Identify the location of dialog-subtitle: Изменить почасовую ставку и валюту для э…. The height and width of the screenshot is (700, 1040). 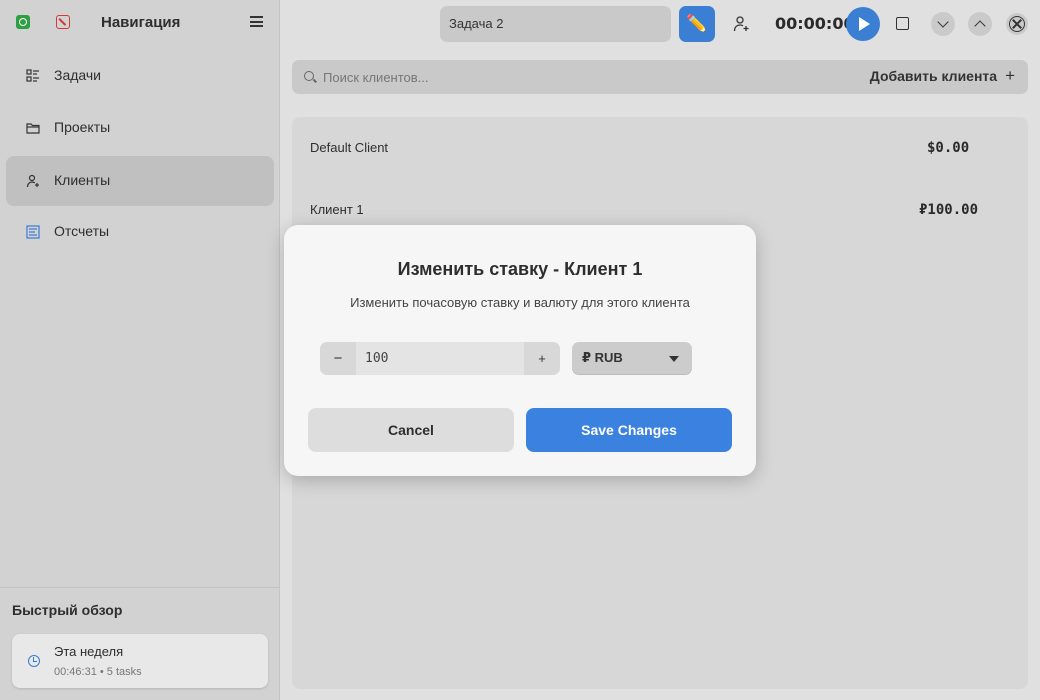
(520, 302).